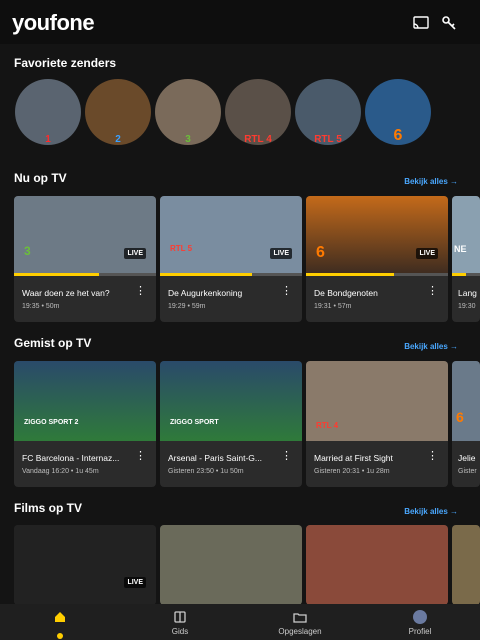  I want to click on channel-badge: 1, so click(48, 139).